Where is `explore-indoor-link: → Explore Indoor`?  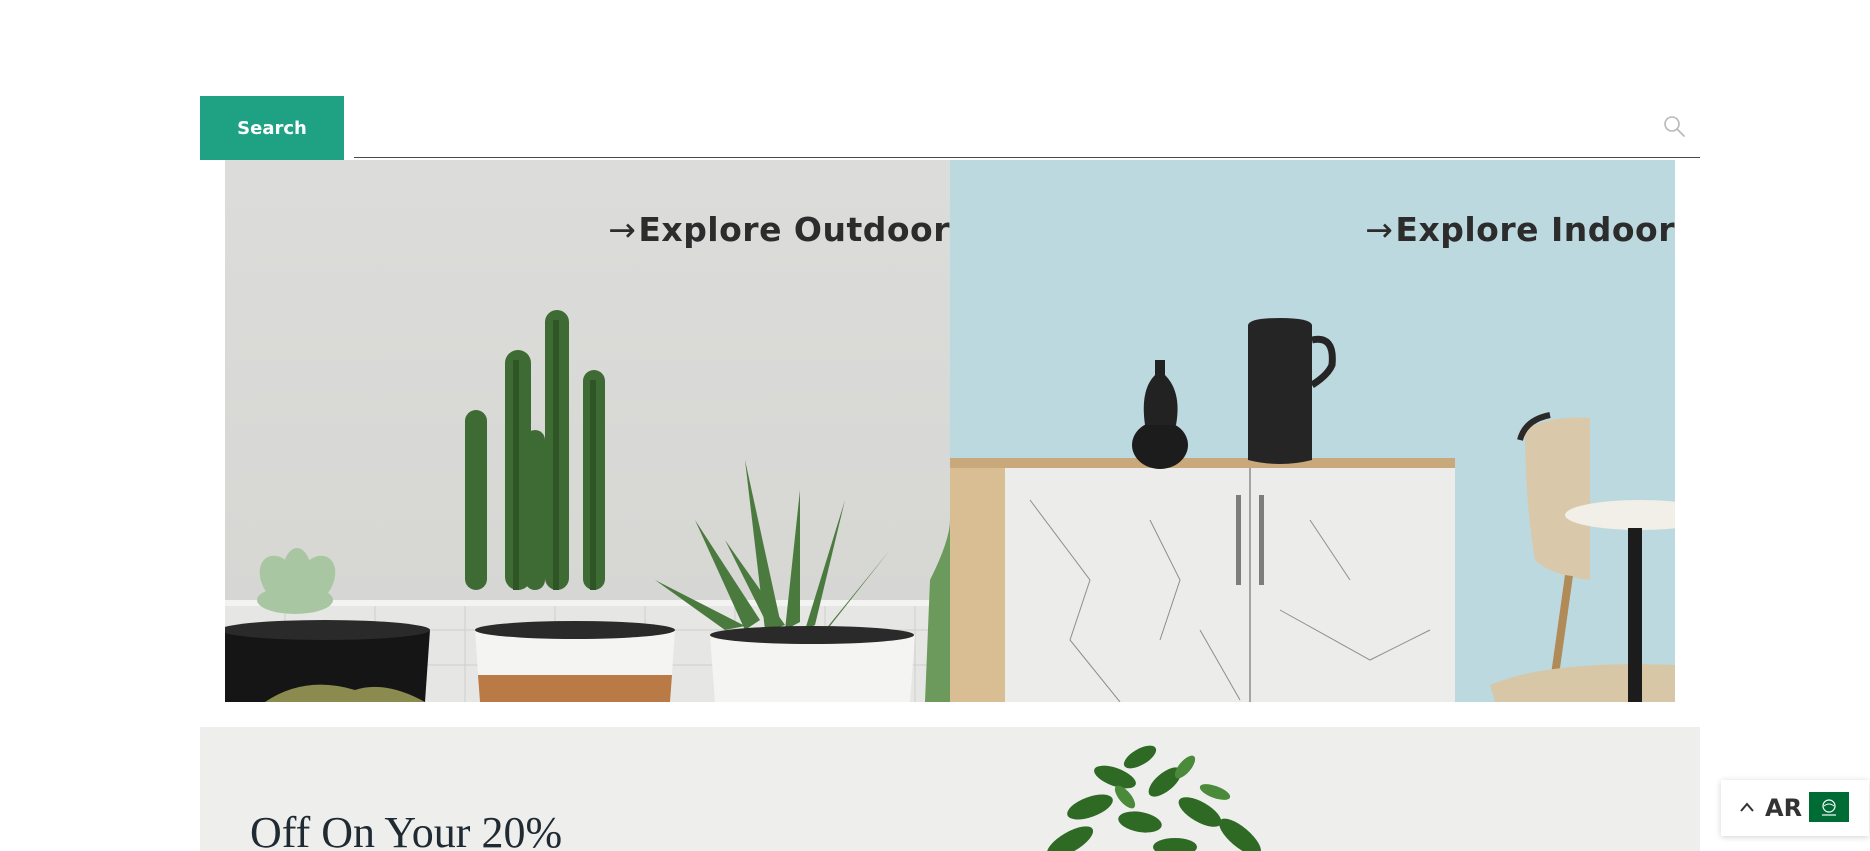 explore-indoor-link: → Explore Indoor is located at coordinates (1520, 229).